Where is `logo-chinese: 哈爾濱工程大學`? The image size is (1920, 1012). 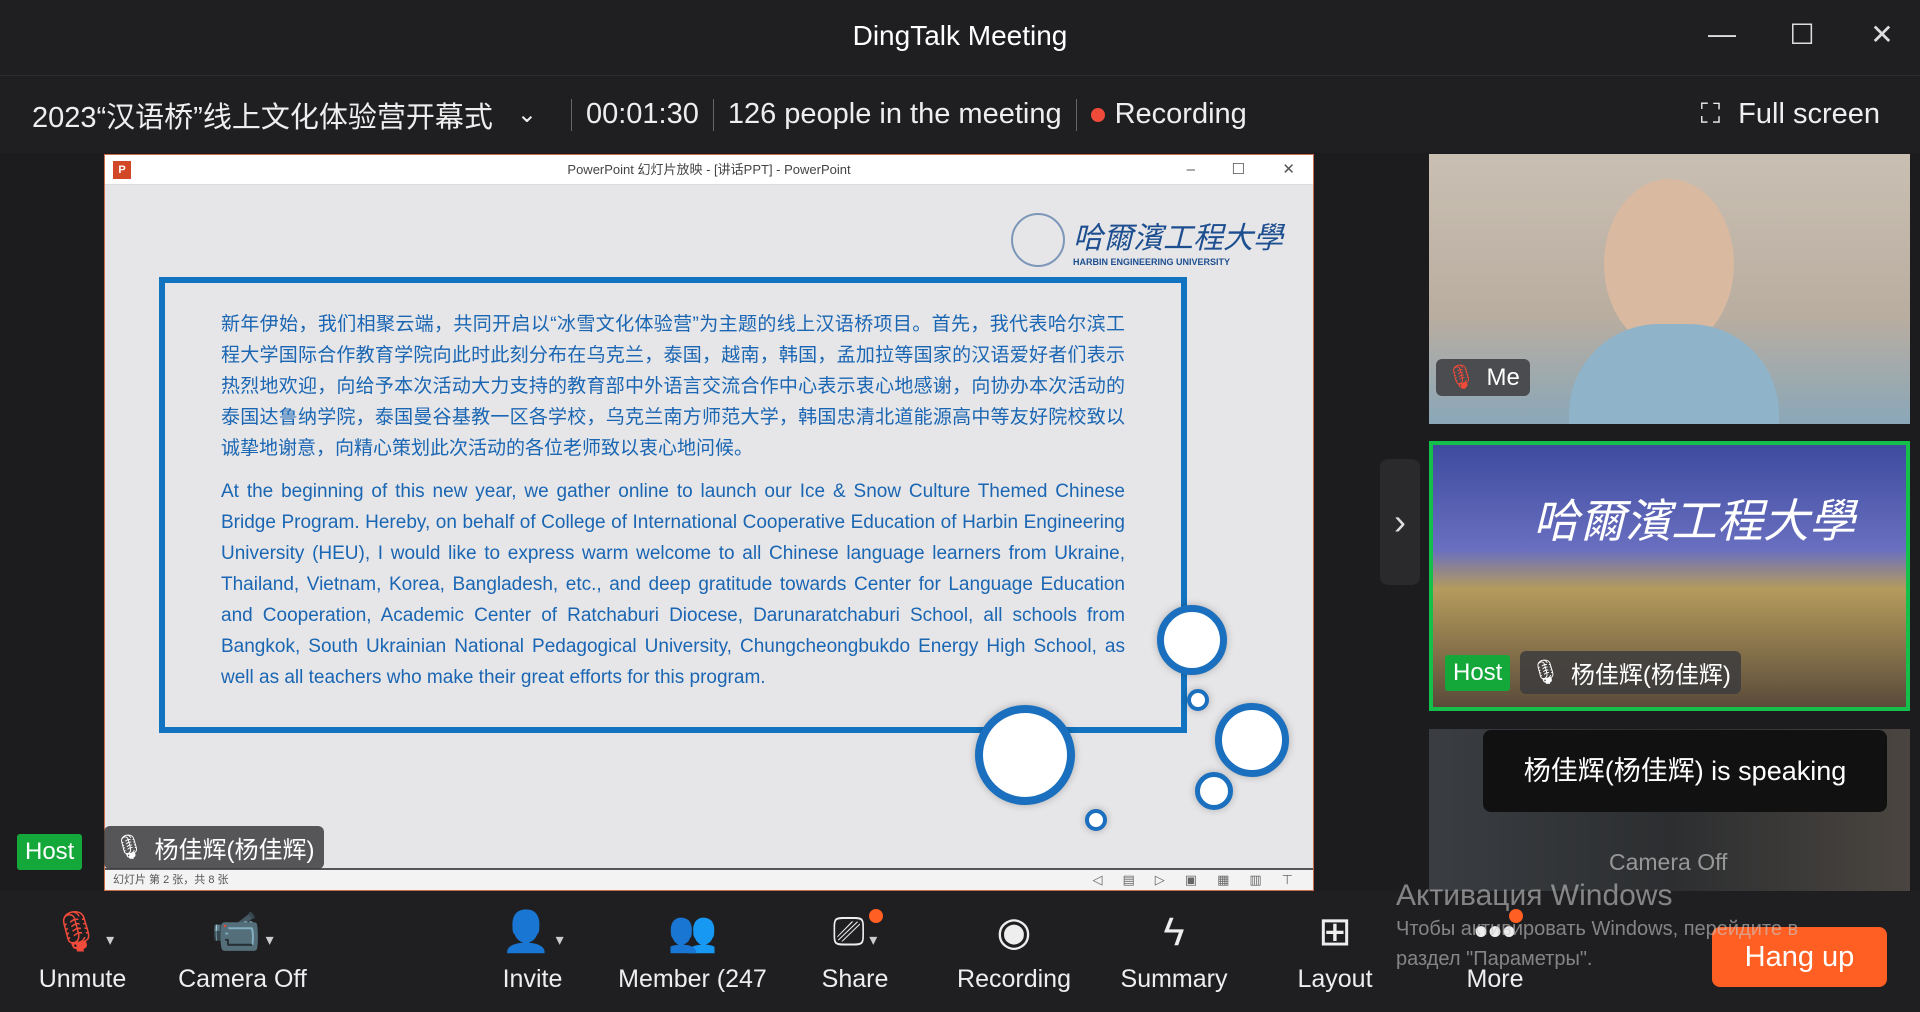 logo-chinese: 哈爾濱工程大學 is located at coordinates (1178, 238).